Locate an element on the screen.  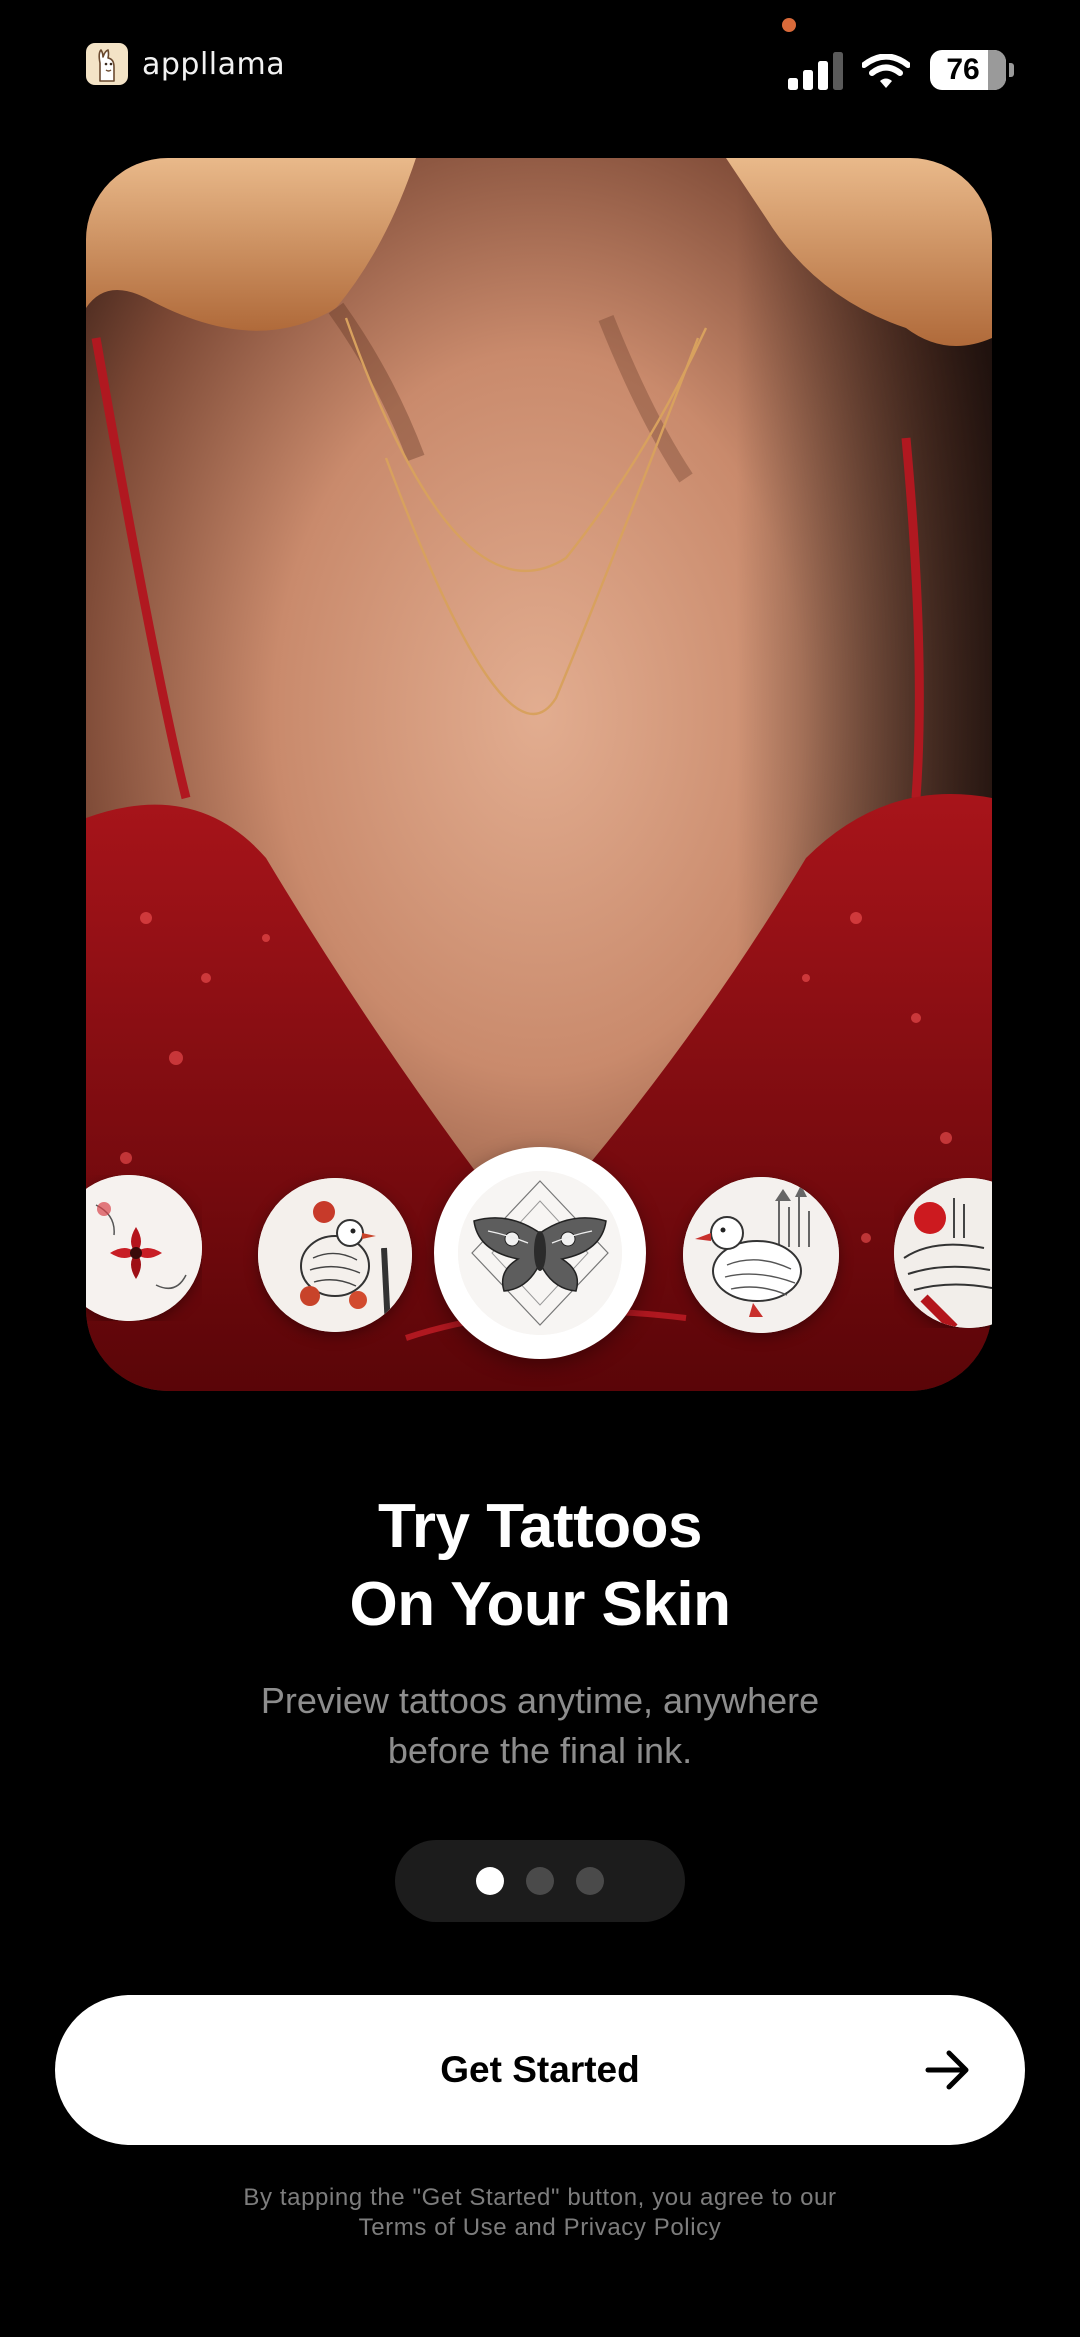
arrow-right-icon is located at coordinates (947, 2070).